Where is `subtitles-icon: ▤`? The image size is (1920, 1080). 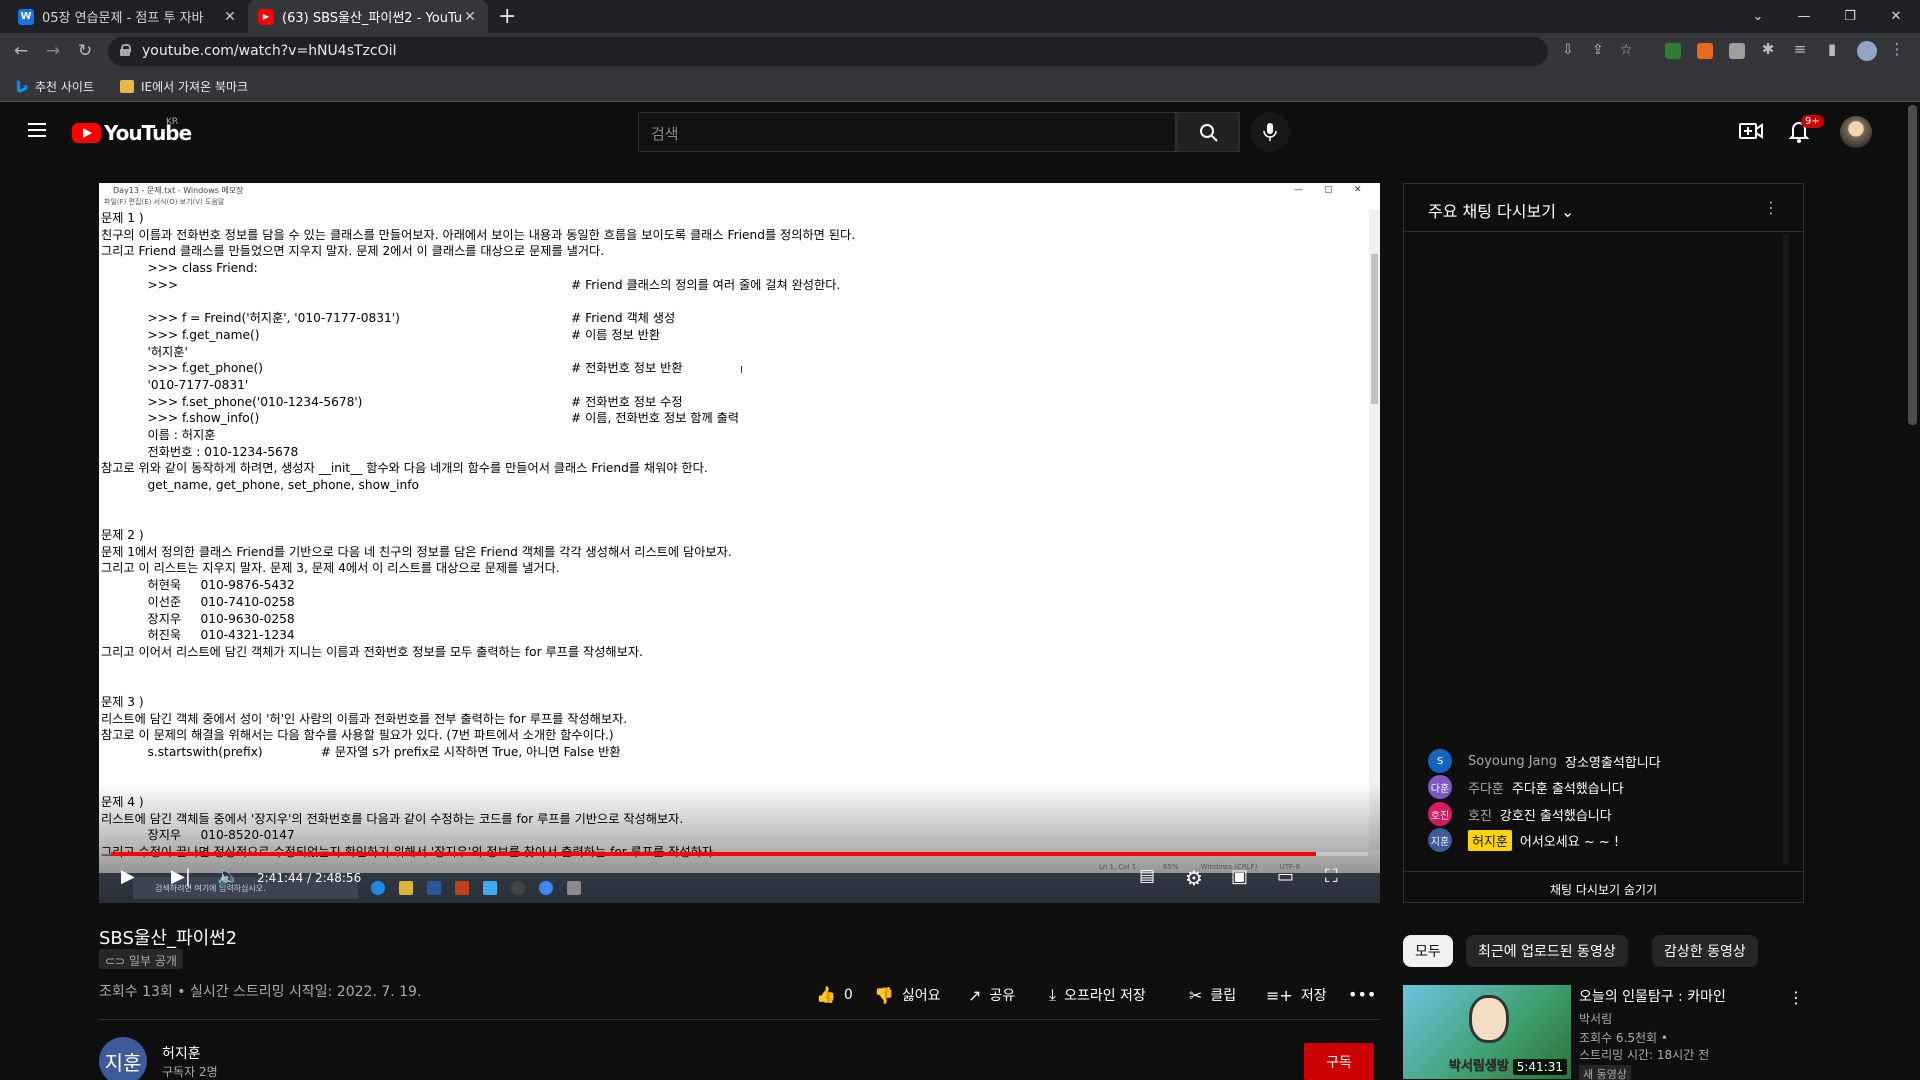 subtitles-icon: ▤ is located at coordinates (1147, 876).